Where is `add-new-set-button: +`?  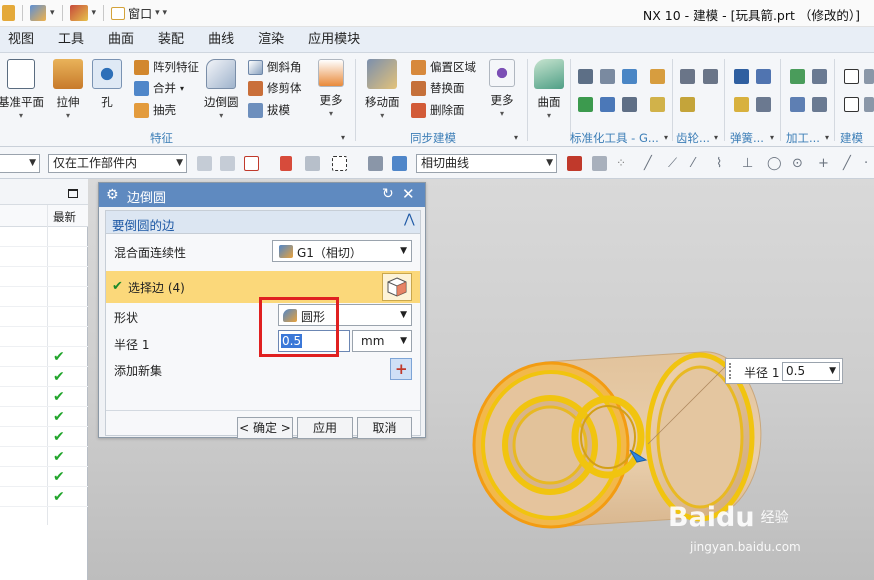 add-new-set-button: + is located at coordinates (401, 369).